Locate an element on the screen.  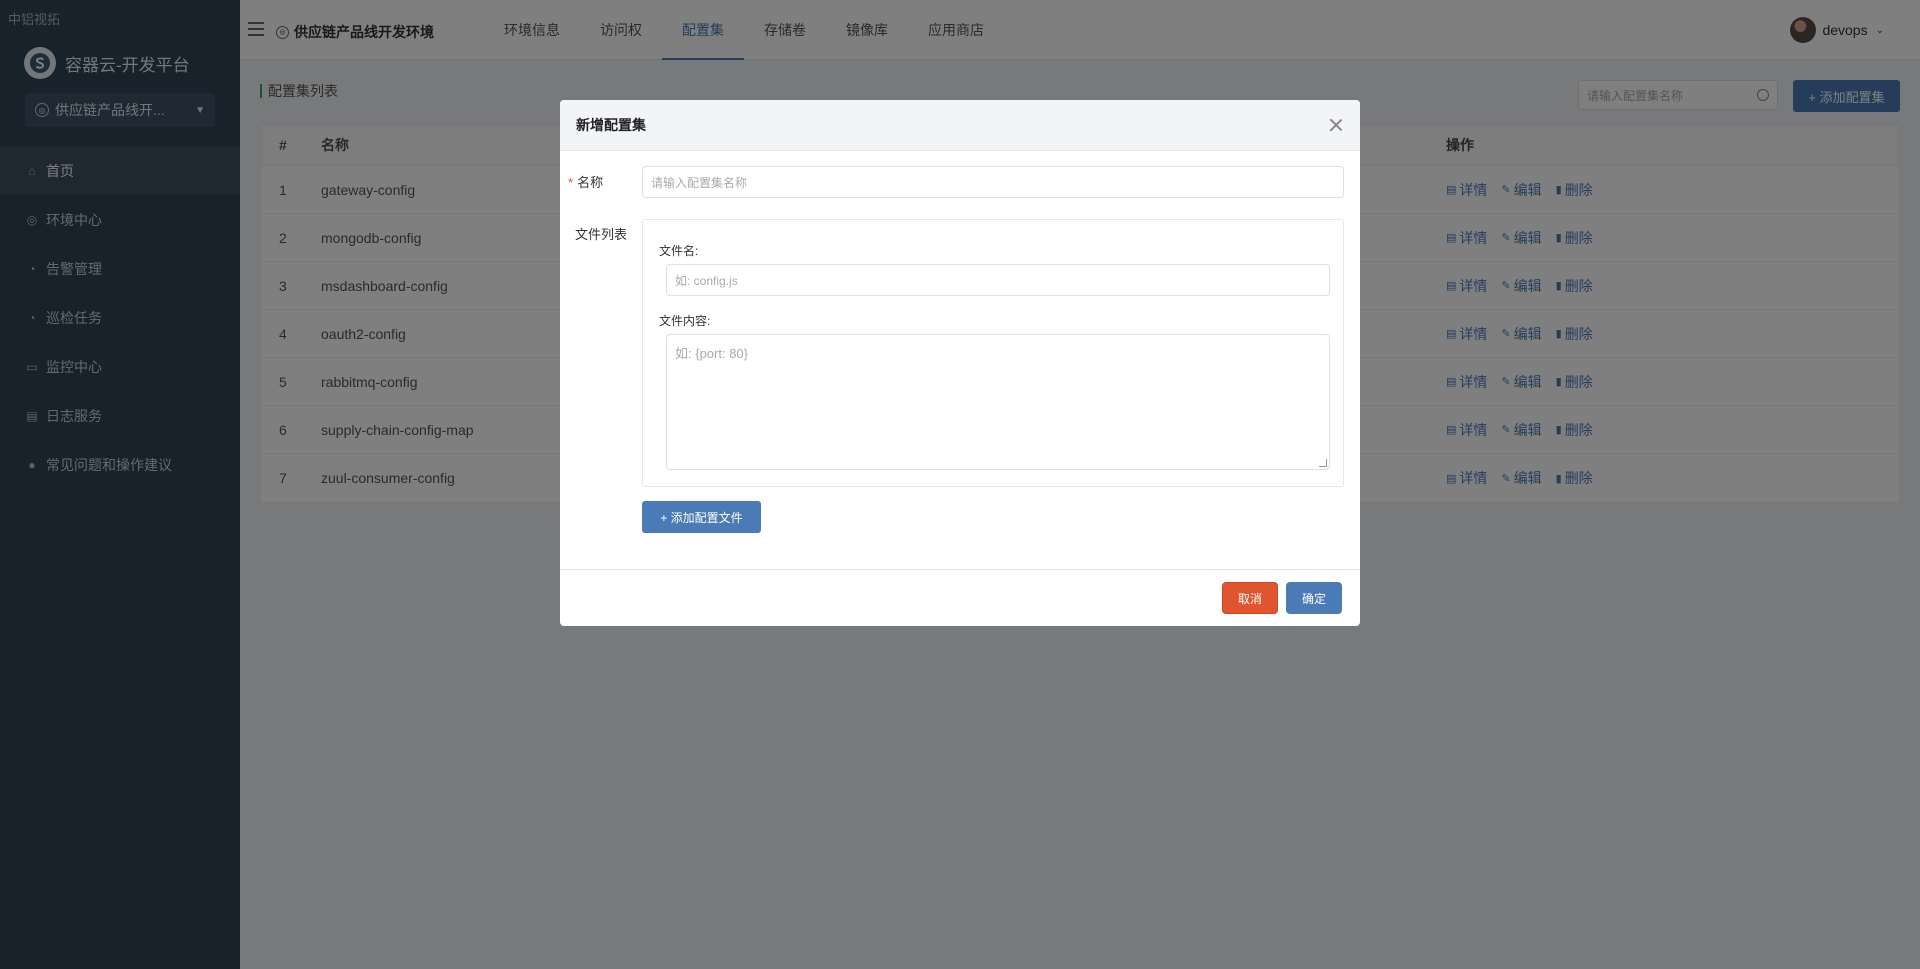
file-list-label: 文件列表 is located at coordinates (601, 234).